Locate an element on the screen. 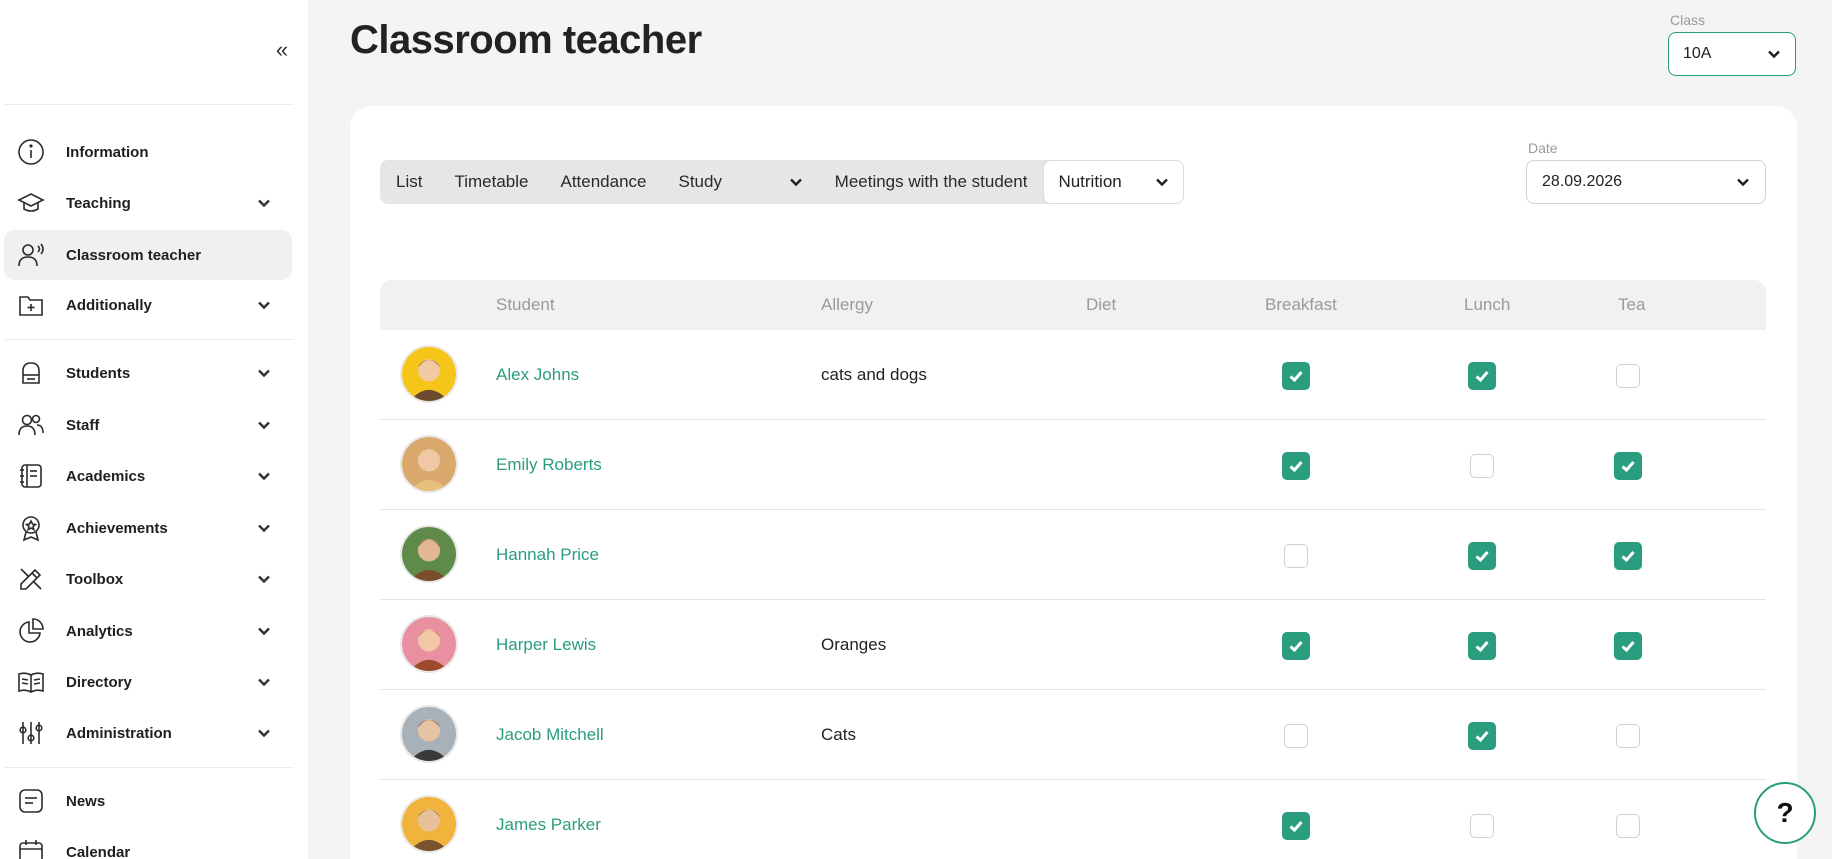  student-name-link: Harper Lewis is located at coordinates (546, 645).